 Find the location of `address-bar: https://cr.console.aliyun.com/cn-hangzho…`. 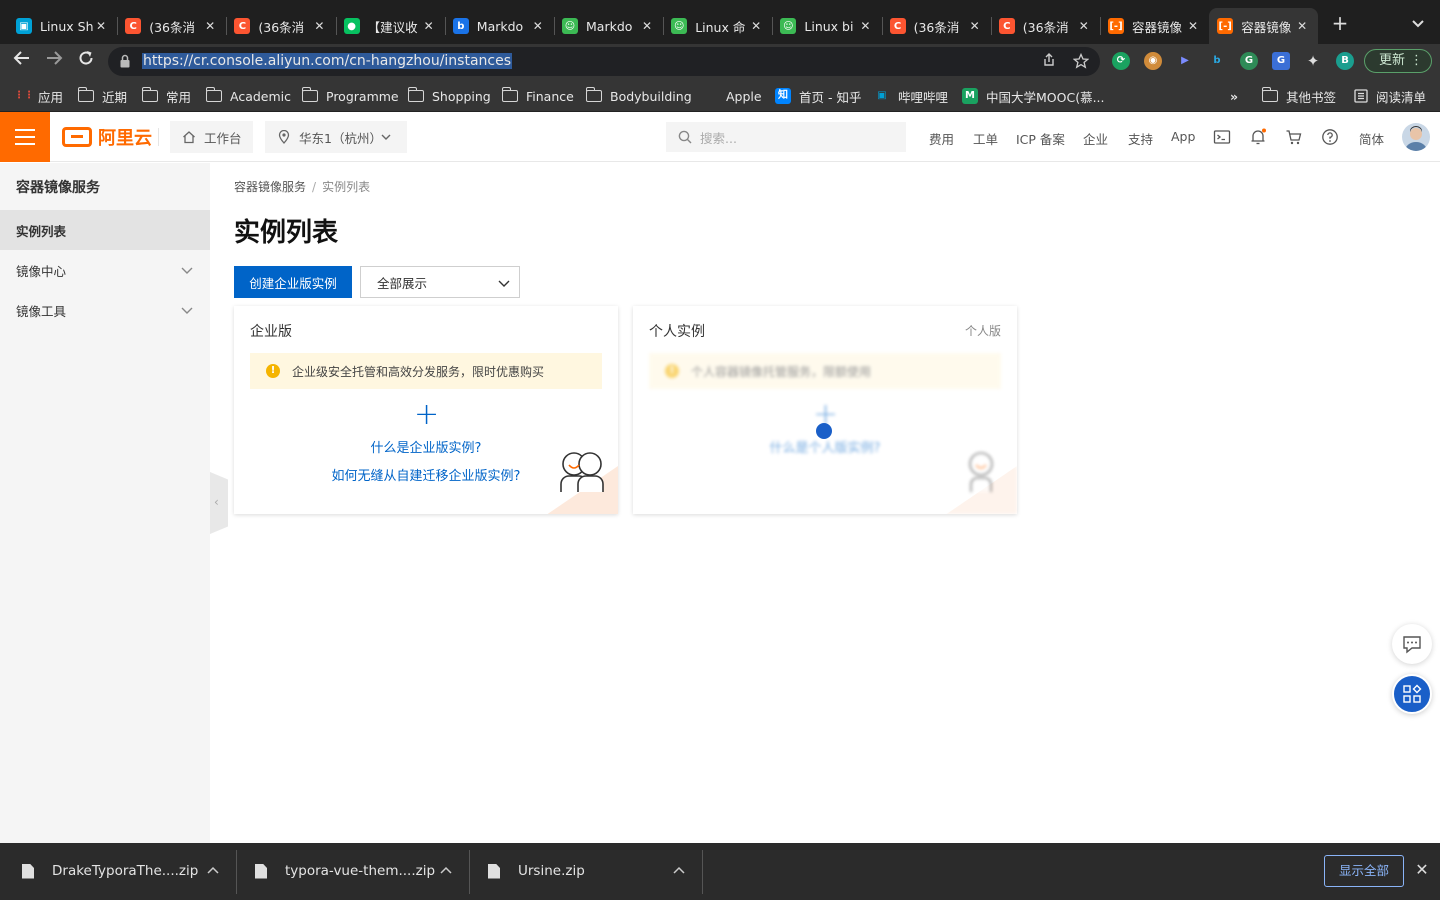

address-bar: https://cr.console.aliyun.com/cn-hangzho… is located at coordinates (604, 61).